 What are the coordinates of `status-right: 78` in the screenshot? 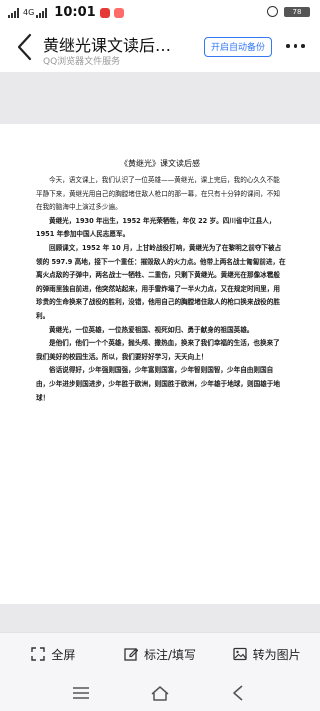 It's located at (288, 11).